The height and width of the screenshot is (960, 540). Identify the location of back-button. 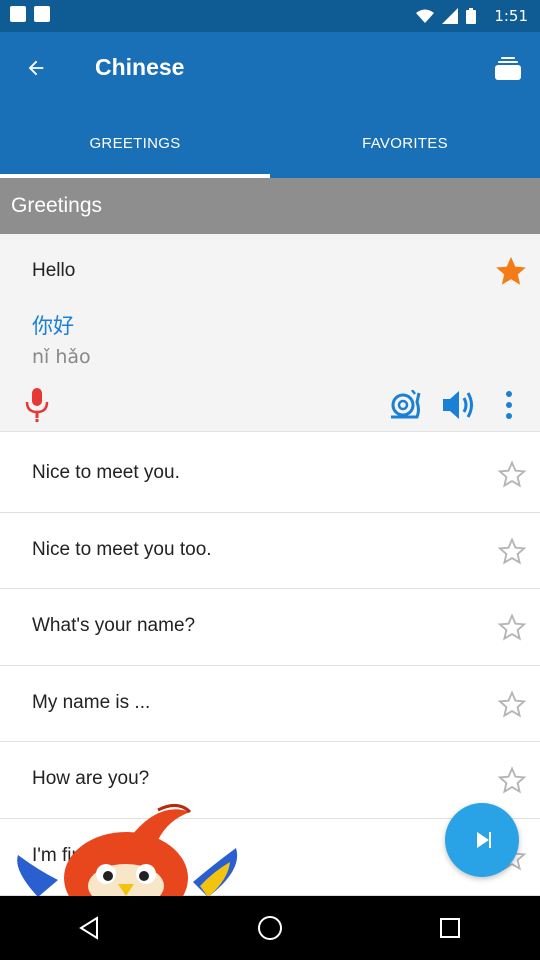
(36, 68).